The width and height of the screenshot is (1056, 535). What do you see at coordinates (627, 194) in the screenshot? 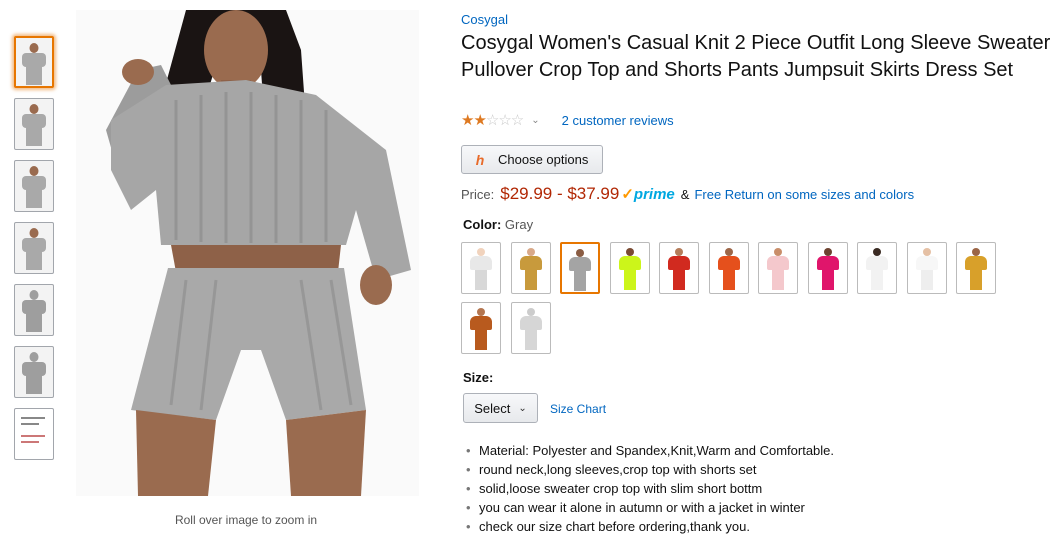
I see `prime-check-icon: ✓` at bounding box center [627, 194].